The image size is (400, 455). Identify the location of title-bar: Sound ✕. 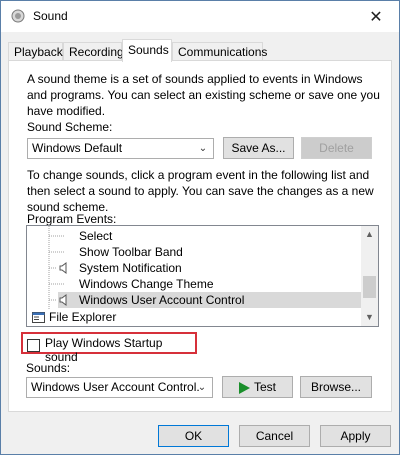
(200, 16).